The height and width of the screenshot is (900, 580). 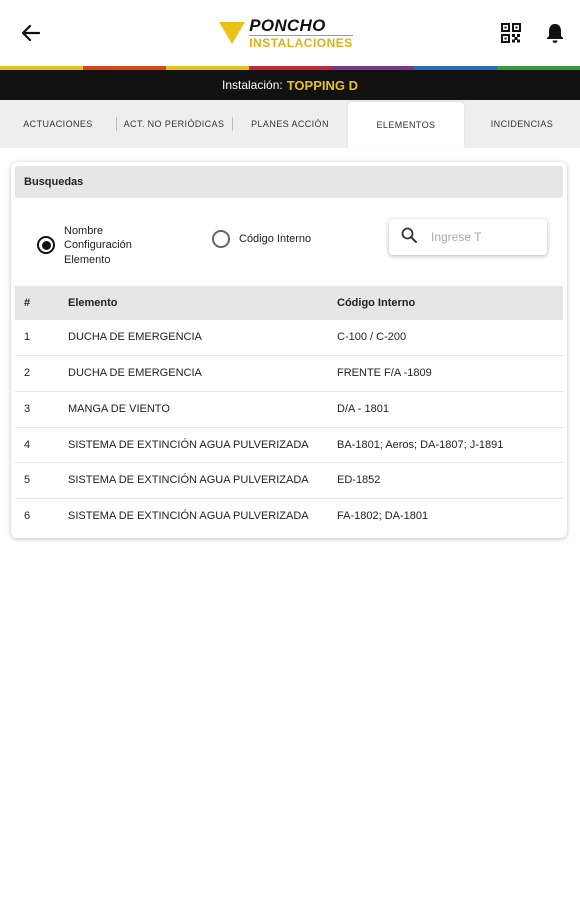 What do you see at coordinates (301, 42) in the screenshot?
I see `logo-text-bottom: INSTALACIONES` at bounding box center [301, 42].